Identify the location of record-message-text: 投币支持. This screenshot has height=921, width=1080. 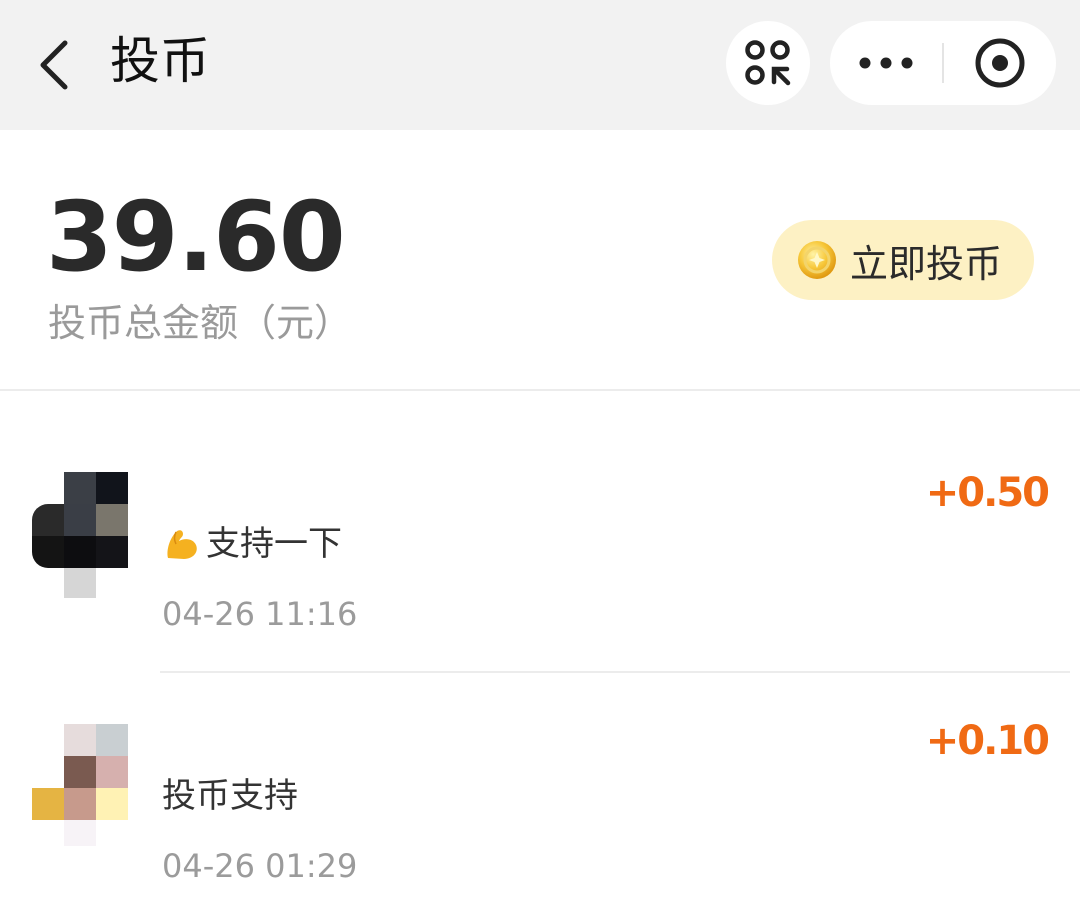
(230, 796).